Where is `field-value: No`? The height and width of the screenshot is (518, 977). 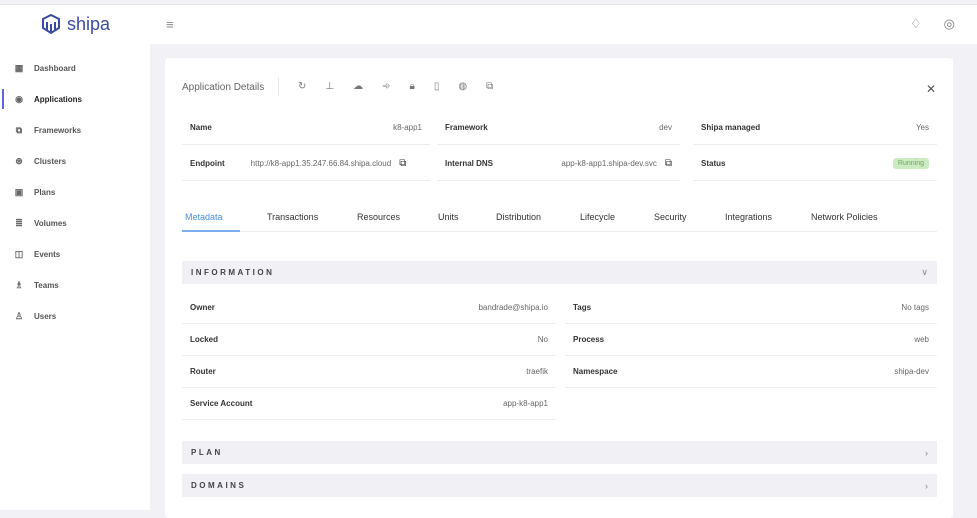 field-value: No is located at coordinates (542, 339).